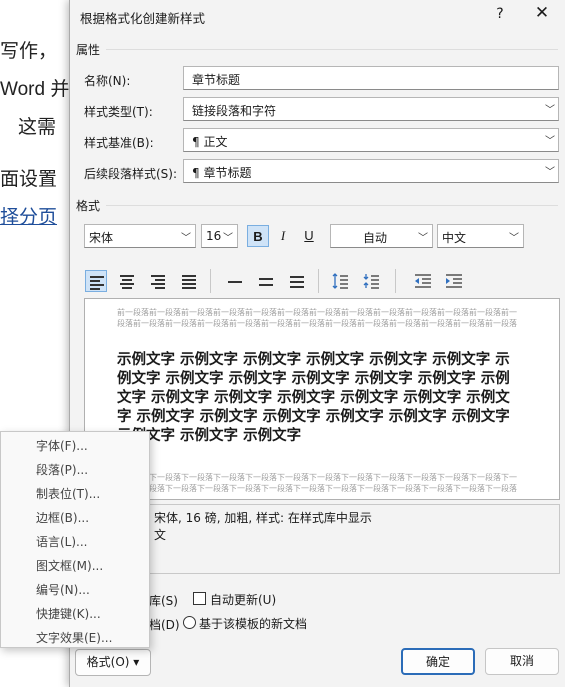 The height and width of the screenshot is (687, 565). I want to click on font-select: 宋体 ﹀, so click(140, 236).